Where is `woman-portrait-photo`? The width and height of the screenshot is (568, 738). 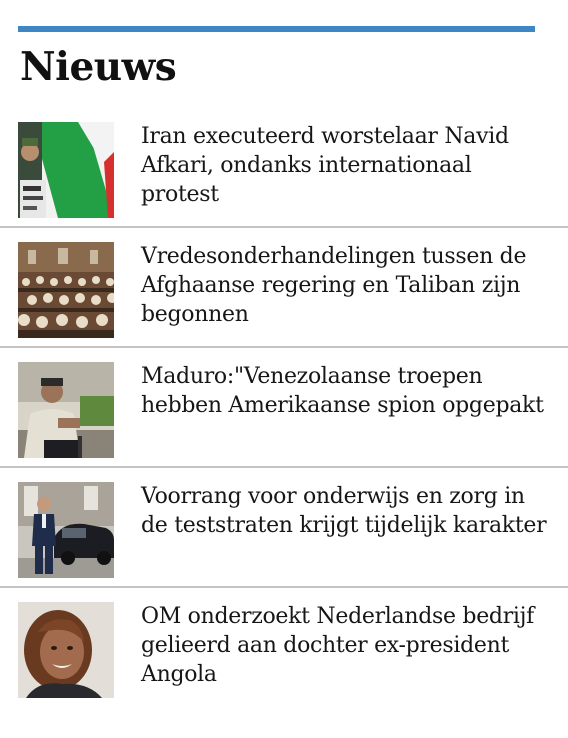 woman-portrait-photo is located at coordinates (66, 650).